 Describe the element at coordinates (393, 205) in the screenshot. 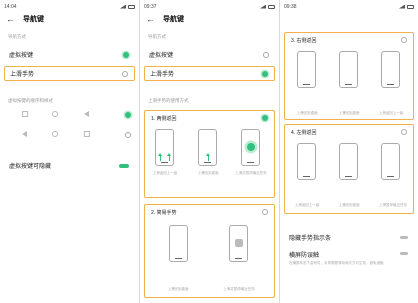

I see `caption: 上滑暂停最近任务` at that location.